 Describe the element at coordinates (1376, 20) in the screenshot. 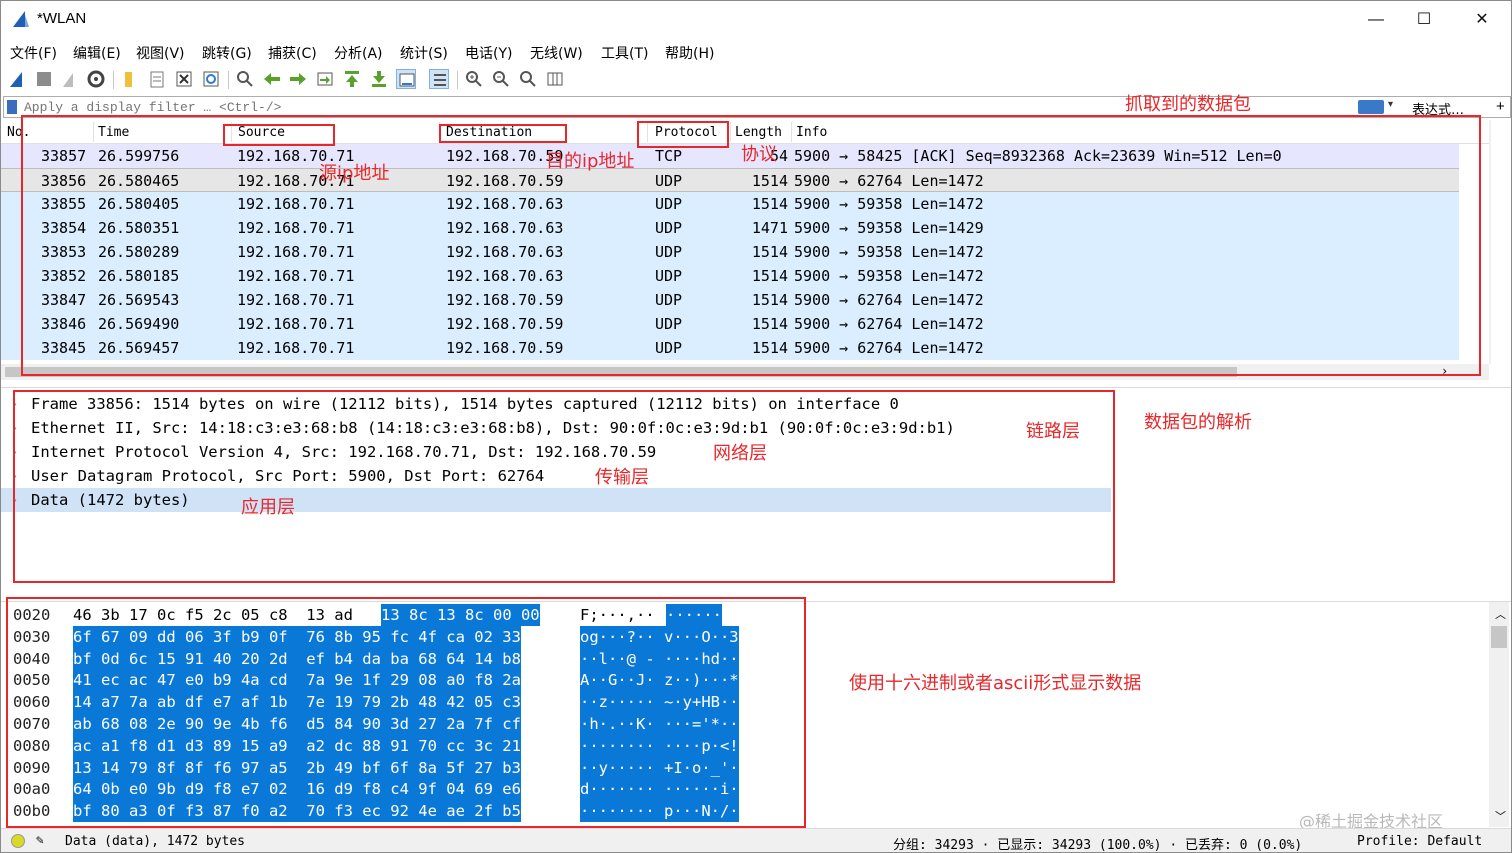

I see `minimize-button: —` at that location.